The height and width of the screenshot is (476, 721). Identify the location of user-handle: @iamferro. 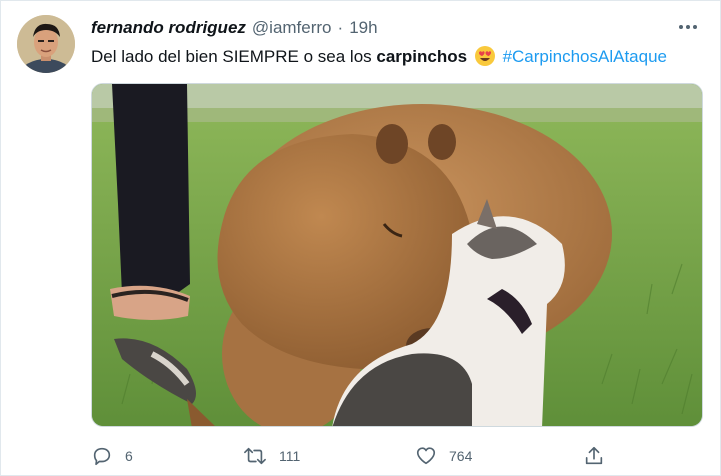
(292, 28).